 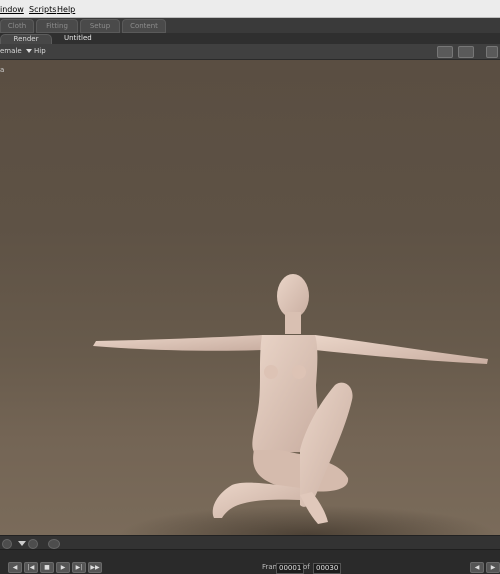 What do you see at coordinates (95, 567) in the screenshot?
I see `last-frame-icon: ▶▶` at bounding box center [95, 567].